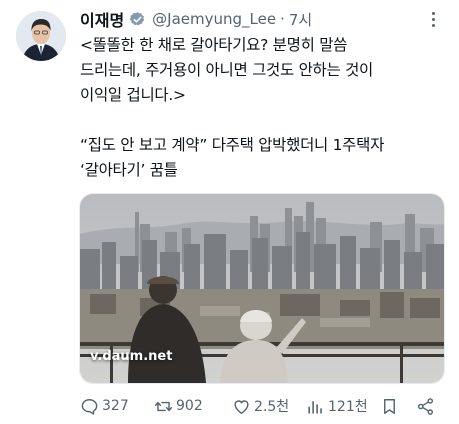 This screenshot has height=424, width=459. I want to click on tweet-line: 이익일 겁니다.>, so click(133, 95).